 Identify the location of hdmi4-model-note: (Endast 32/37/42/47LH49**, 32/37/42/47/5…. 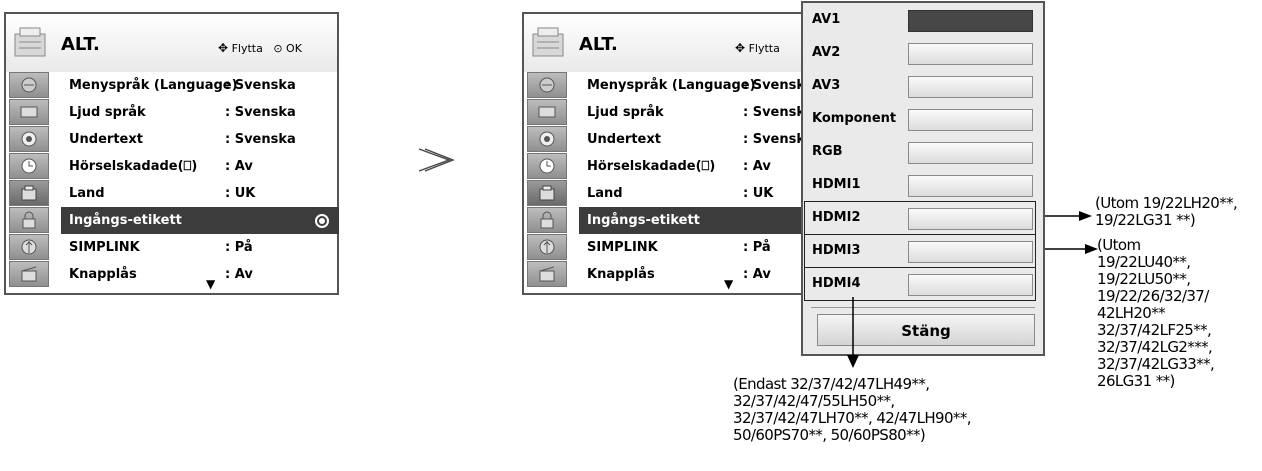
(852, 409).